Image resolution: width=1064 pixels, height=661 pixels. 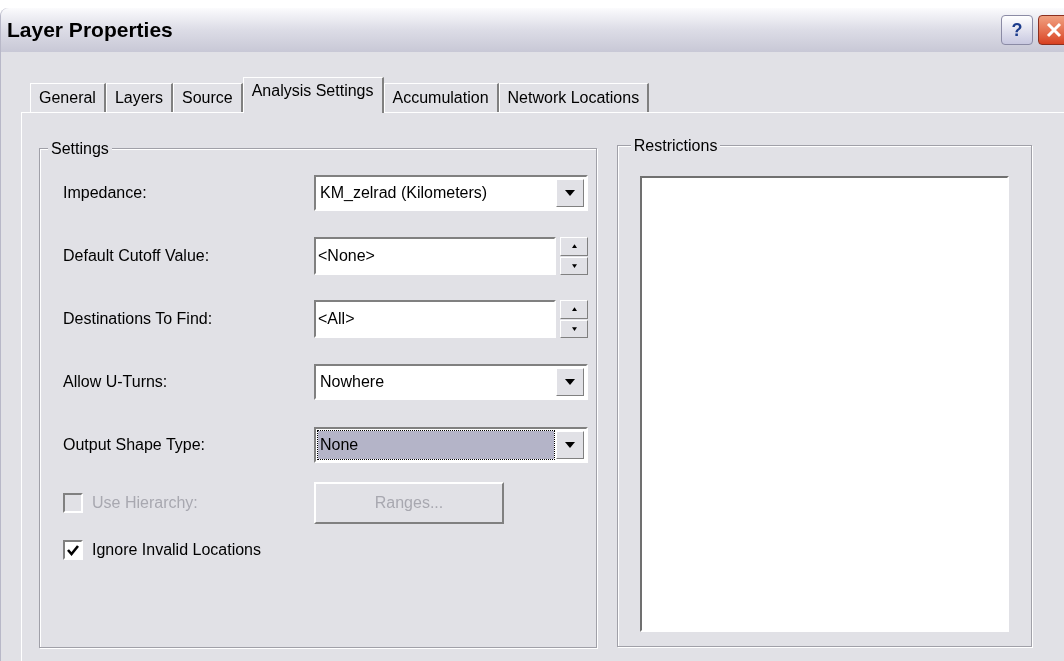 What do you see at coordinates (105, 193) in the screenshot?
I see `field-label: Impedance:` at bounding box center [105, 193].